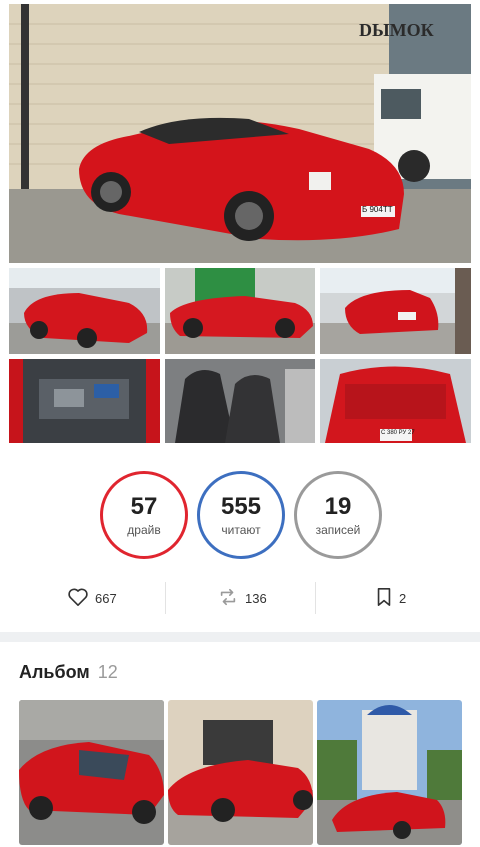  Describe the element at coordinates (106, 598) in the screenshot. I see `like-count: 667` at that location.